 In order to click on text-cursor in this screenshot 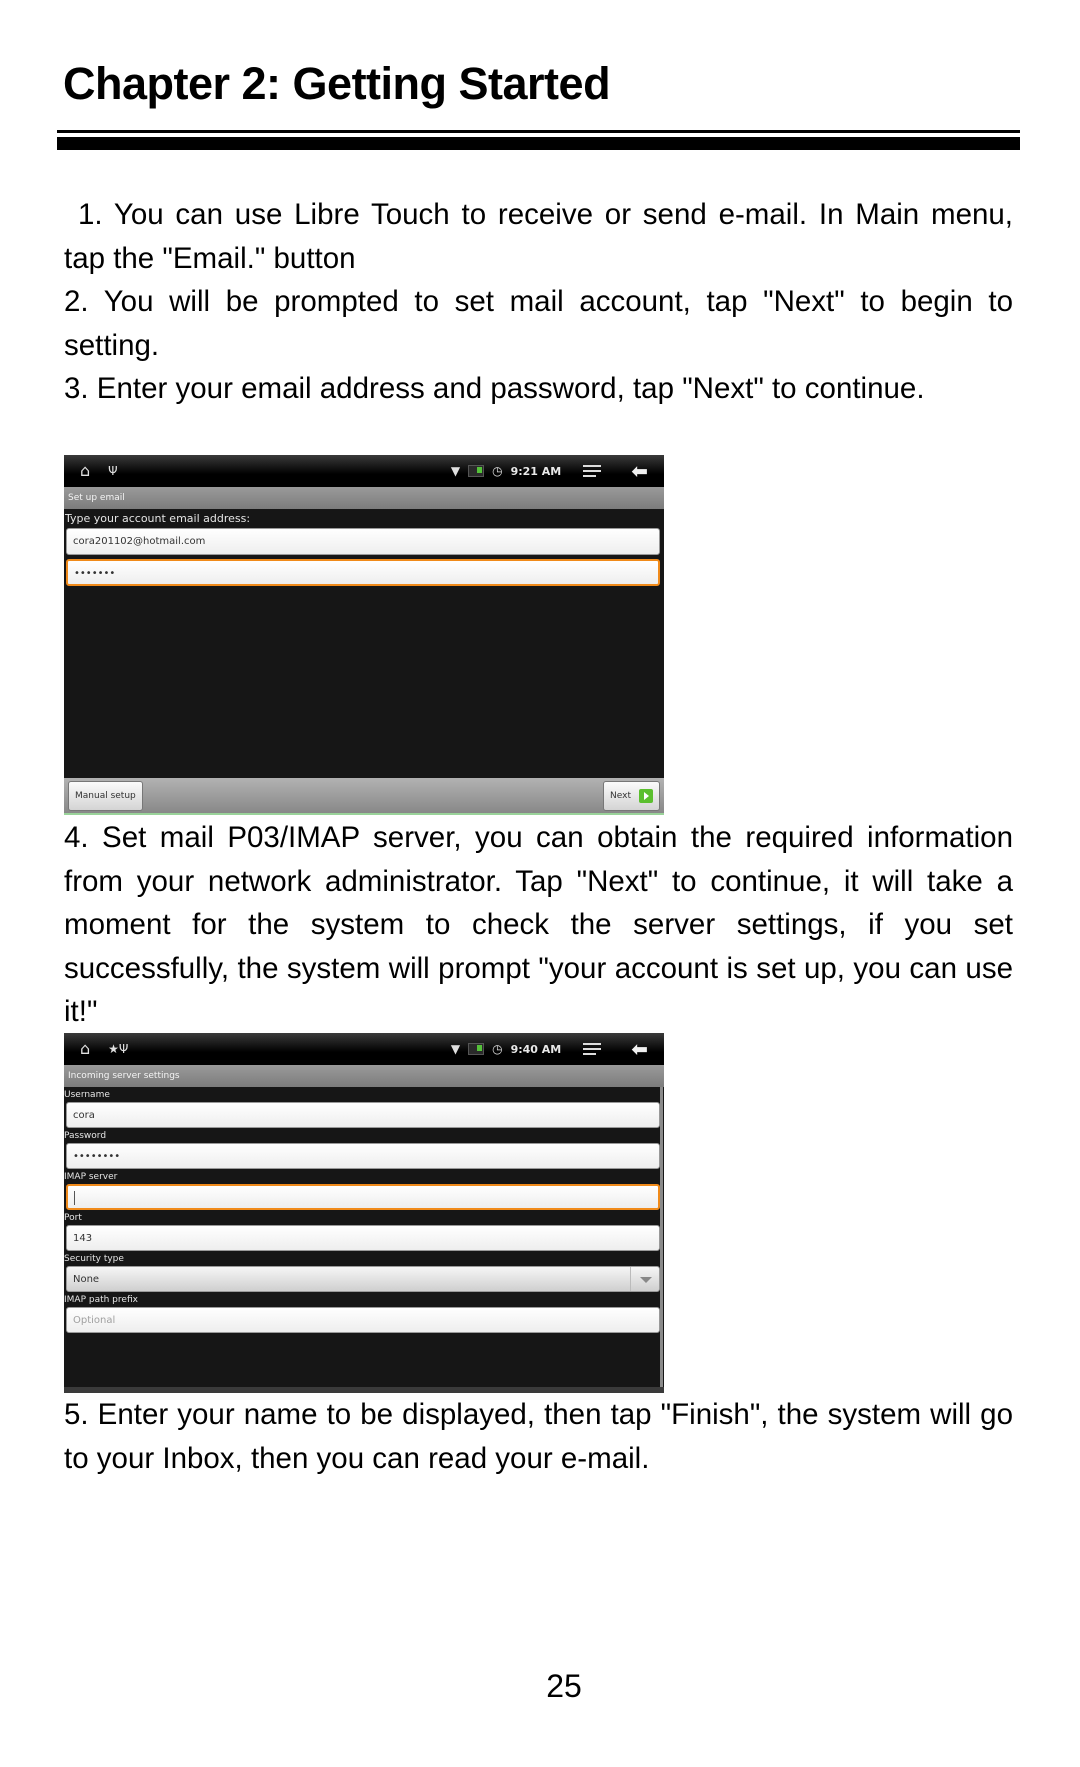, I will do `click(74, 1198)`.